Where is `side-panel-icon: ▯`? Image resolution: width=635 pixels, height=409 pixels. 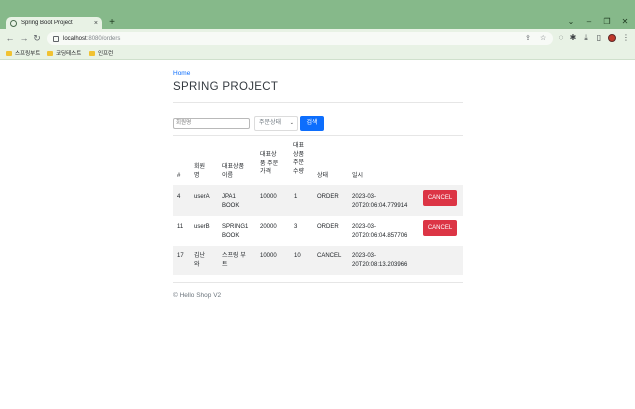 side-panel-icon: ▯ is located at coordinates (599, 38).